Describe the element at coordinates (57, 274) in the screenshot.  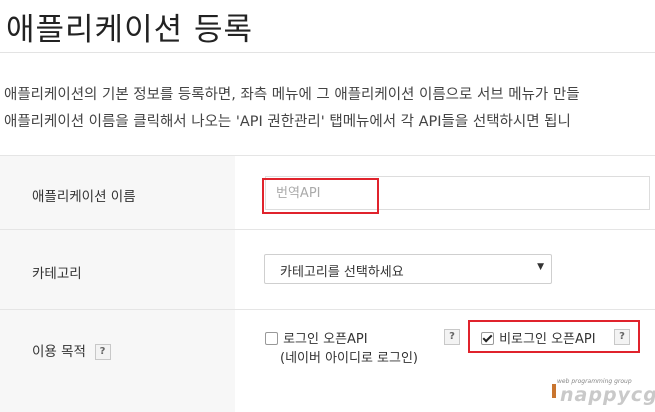
I see `category-label: 카테고리` at that location.